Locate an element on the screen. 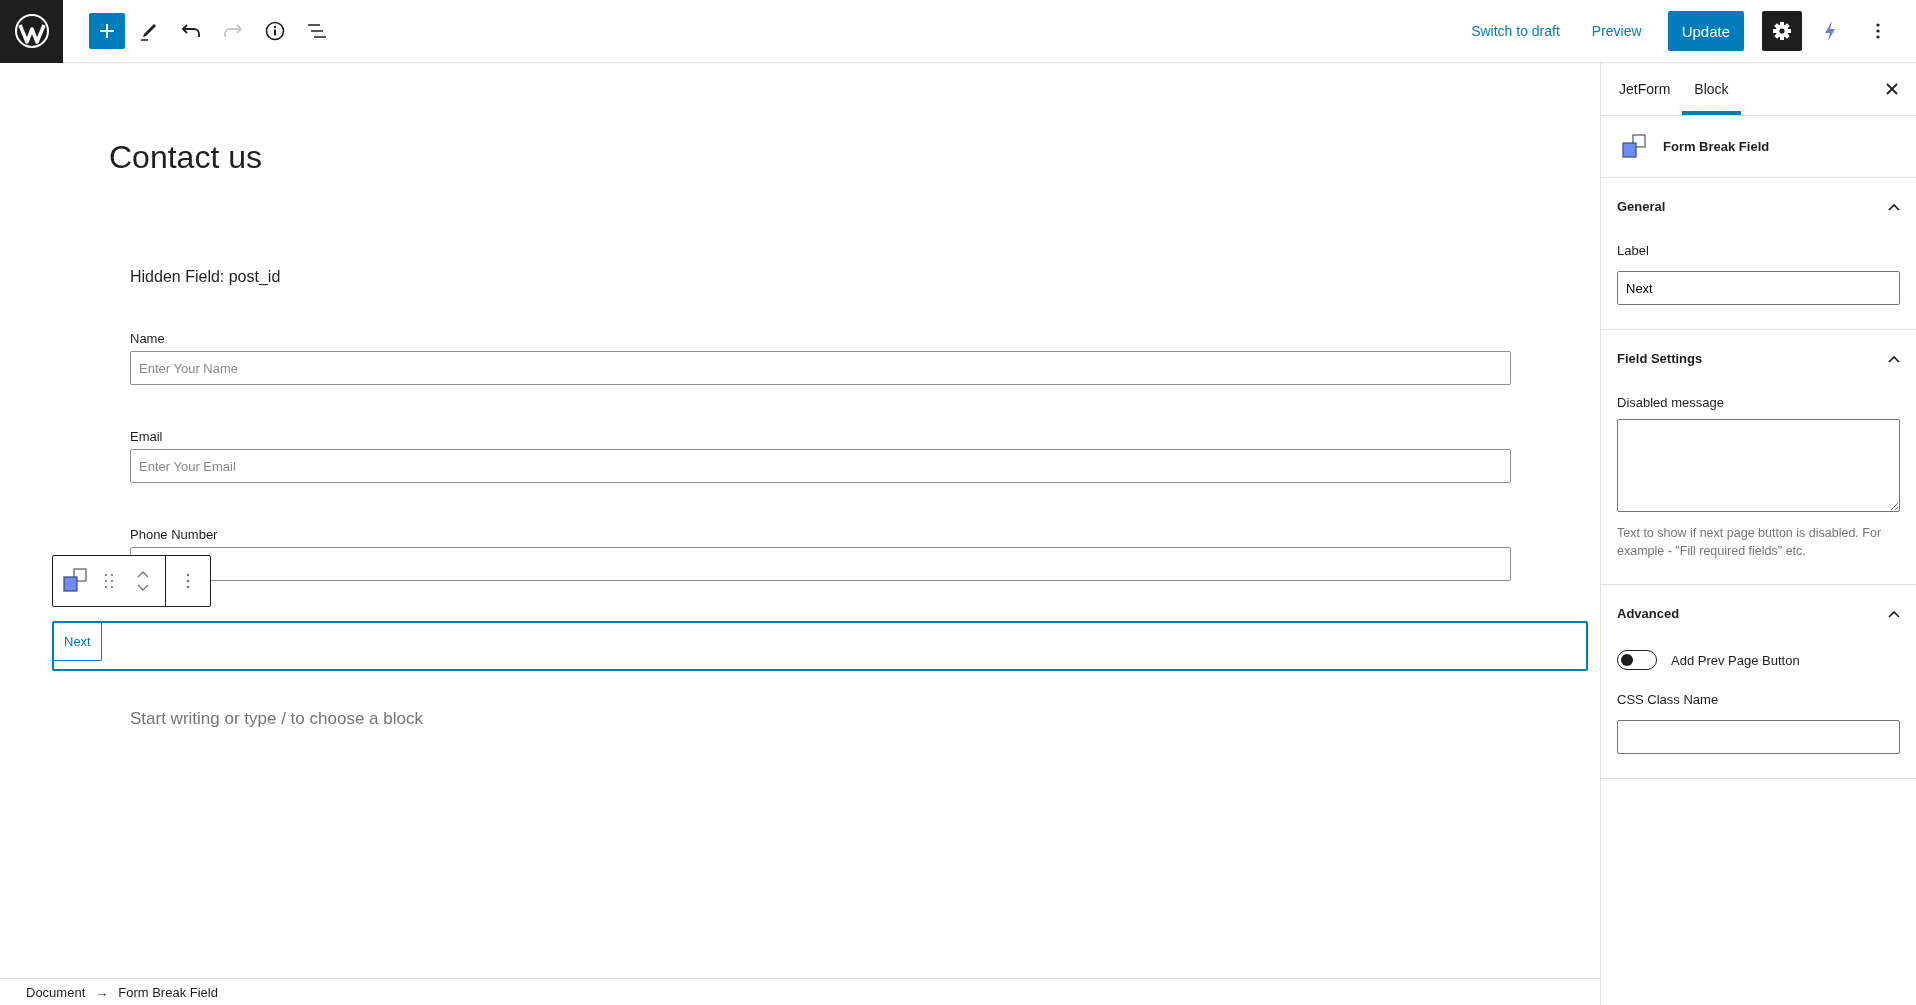  hidden-field-label: Hidden Field: post_id is located at coordinates (206, 277).